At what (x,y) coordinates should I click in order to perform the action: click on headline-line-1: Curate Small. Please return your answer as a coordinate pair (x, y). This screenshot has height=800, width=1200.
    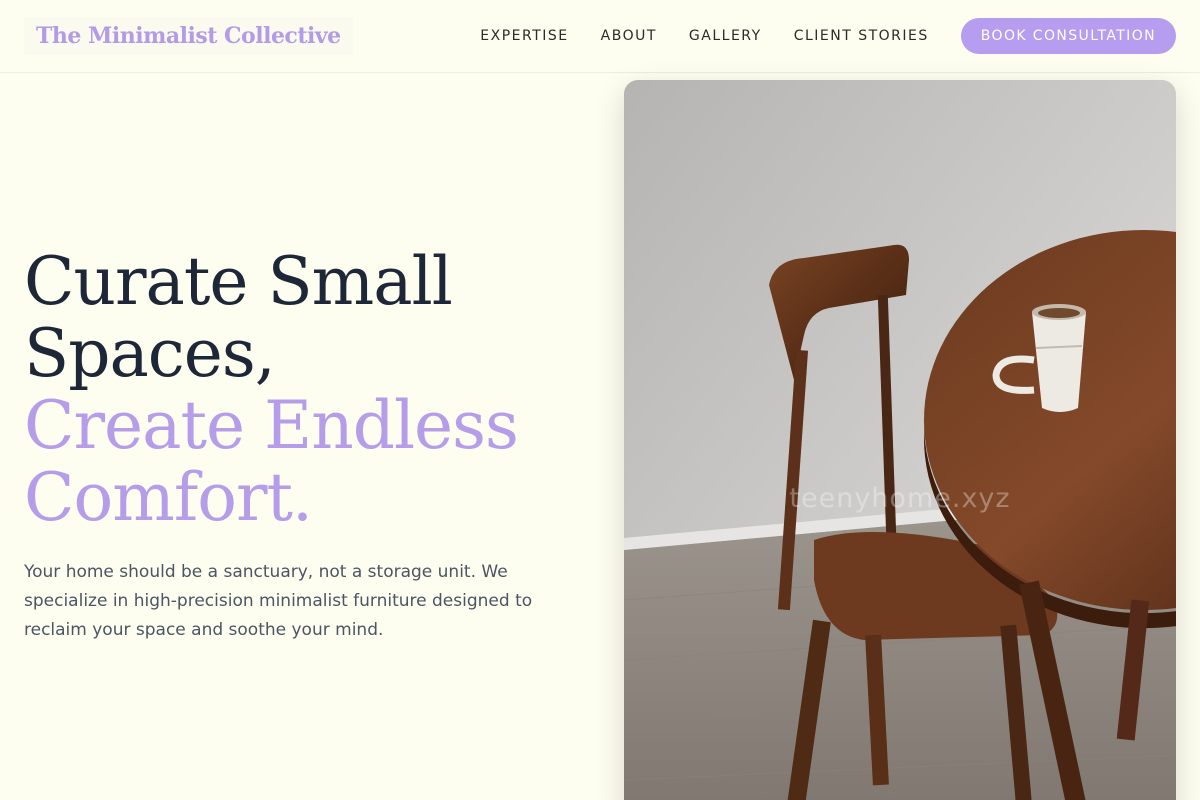
    Looking at the image, I should click on (238, 281).